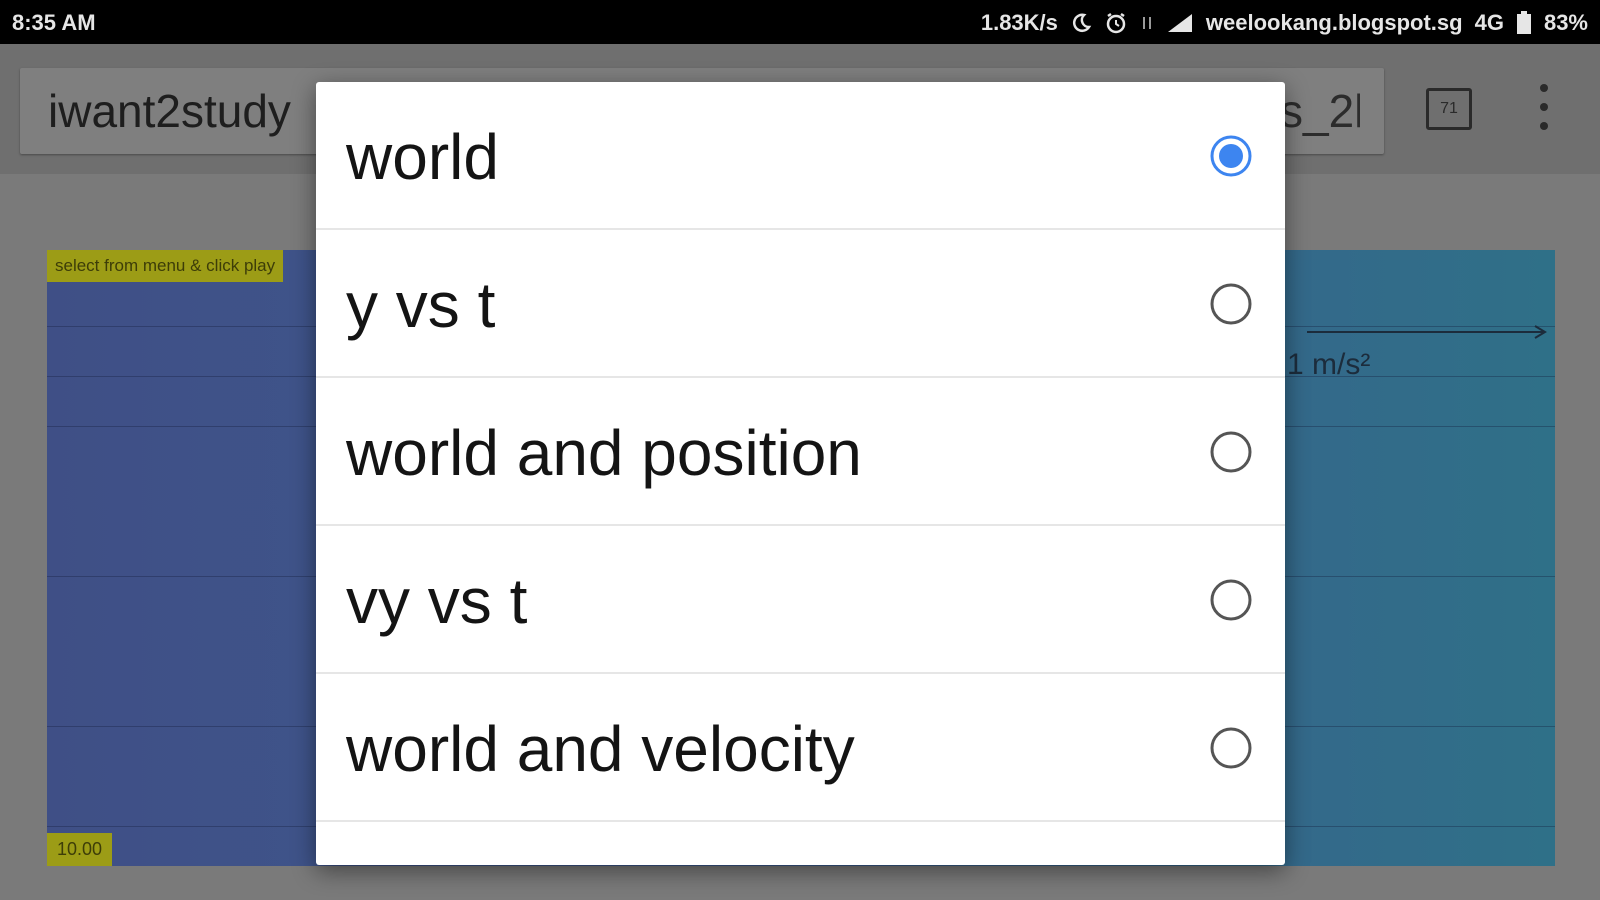 The height and width of the screenshot is (900, 1600). What do you see at coordinates (1019, 22) in the screenshot?
I see `network-speed: 1.83K/s` at bounding box center [1019, 22].